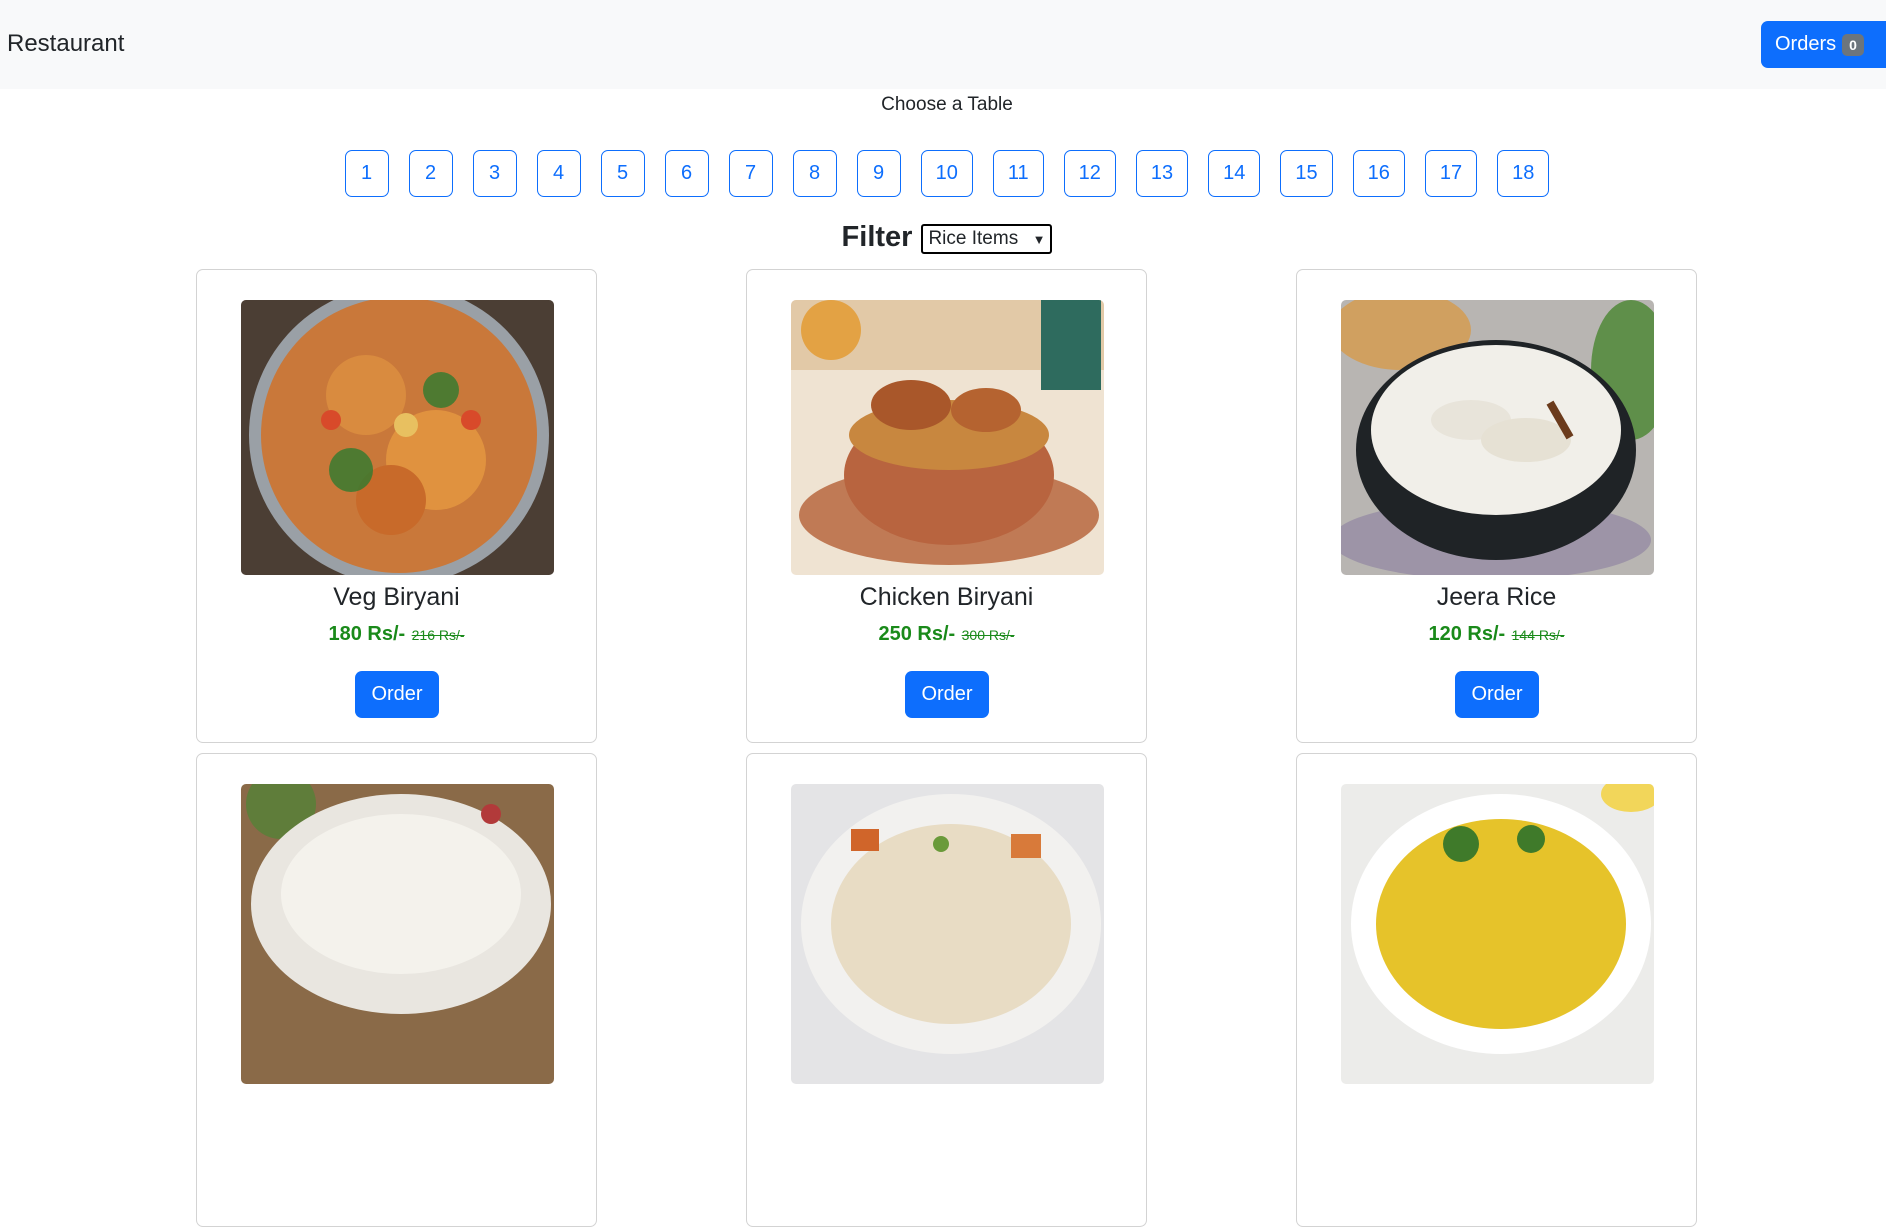 This screenshot has height=1227, width=1886. Describe the element at coordinates (622, 173) in the screenshot. I see `table-button-5: 5` at that location.